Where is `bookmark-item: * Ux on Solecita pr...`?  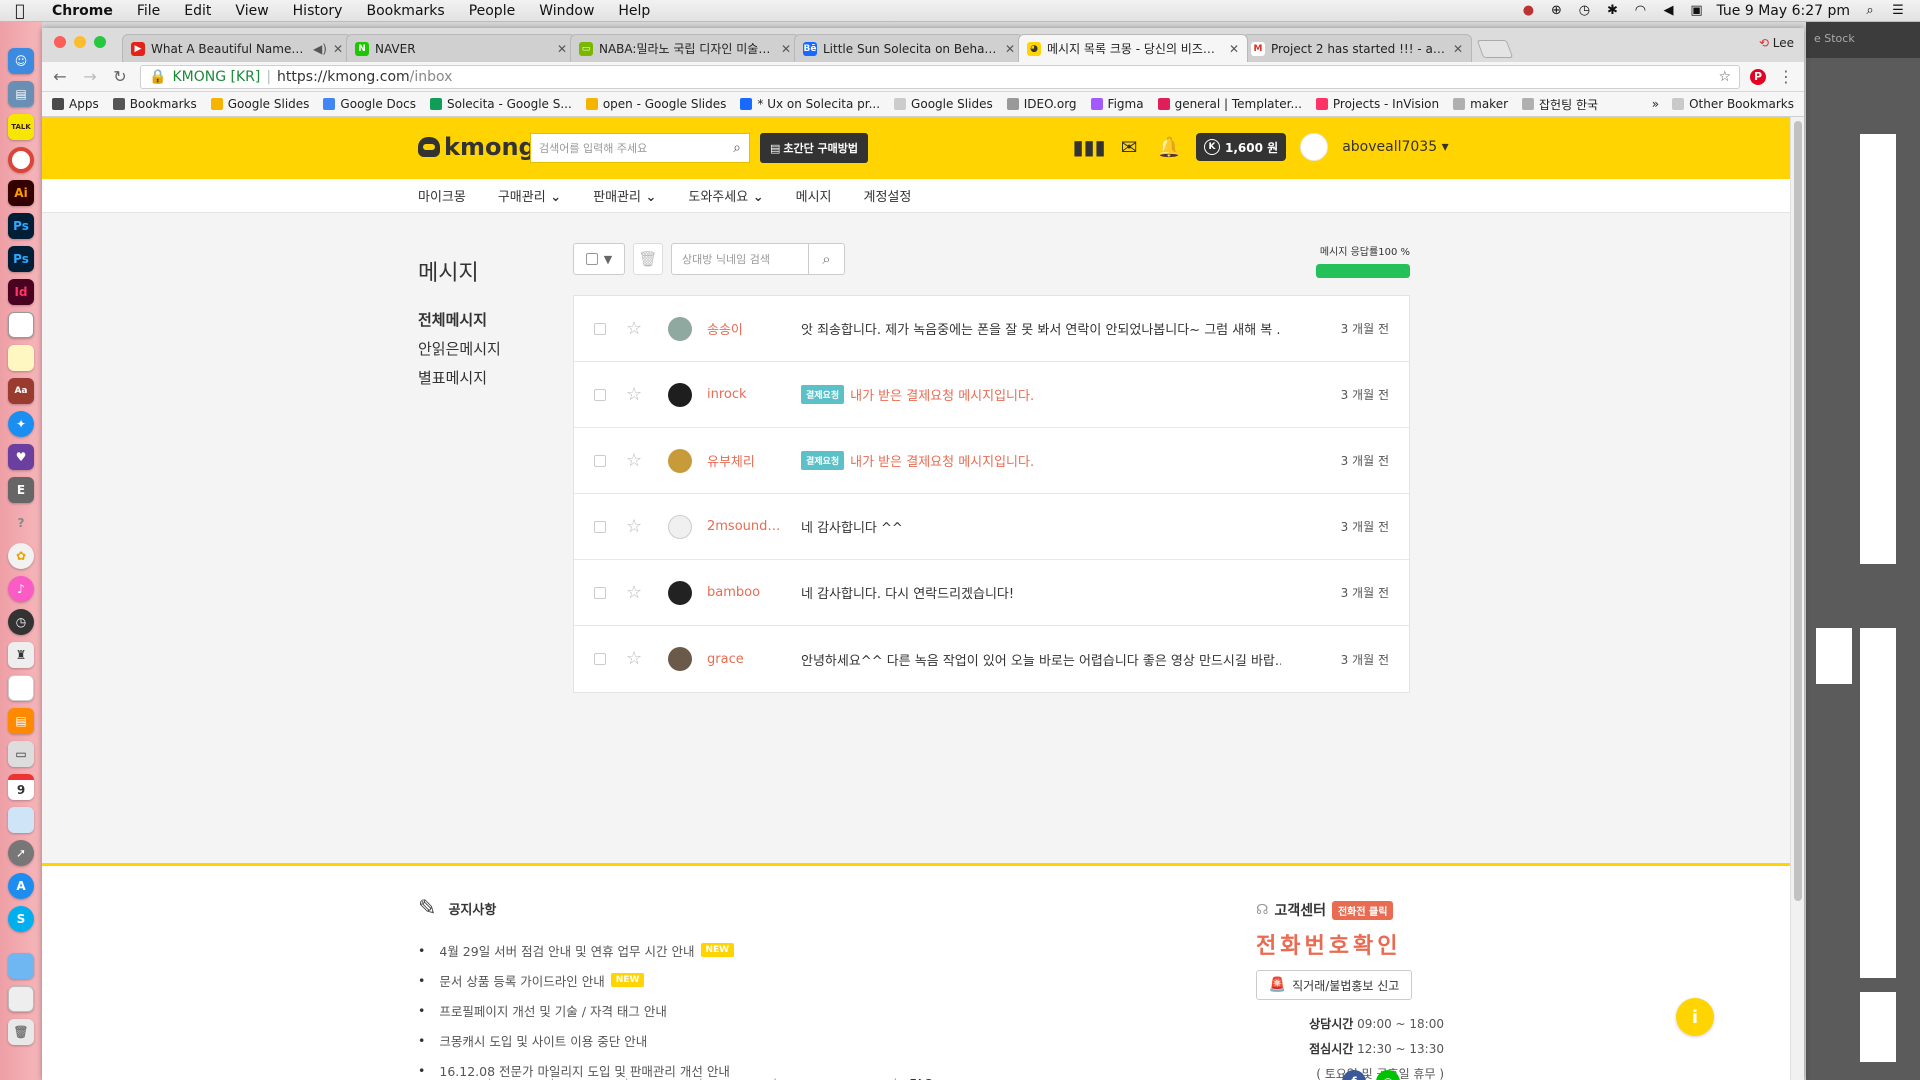
bookmark-item: * Ux on Solecita pr... is located at coordinates (810, 104).